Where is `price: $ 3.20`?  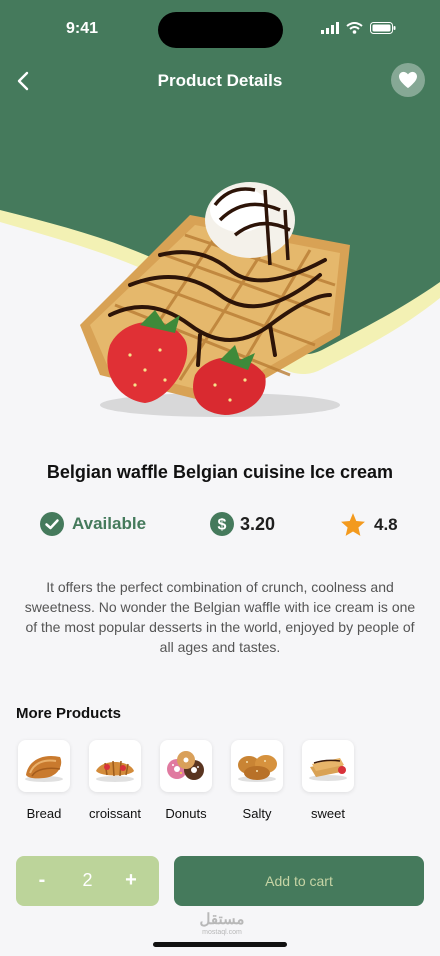 price: $ 3.20 is located at coordinates (242, 524).